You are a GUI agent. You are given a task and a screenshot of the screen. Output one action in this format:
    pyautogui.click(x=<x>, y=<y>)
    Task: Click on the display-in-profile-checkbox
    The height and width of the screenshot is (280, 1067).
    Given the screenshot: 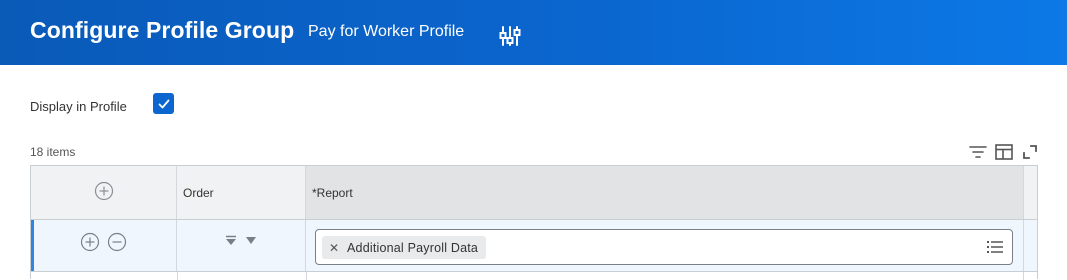 What is the action you would take?
    pyautogui.click(x=163, y=103)
    